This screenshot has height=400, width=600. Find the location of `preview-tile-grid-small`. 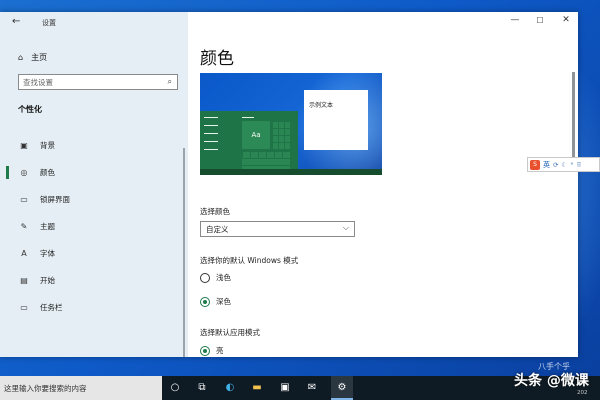

preview-tile-grid-small is located at coordinates (281, 135).